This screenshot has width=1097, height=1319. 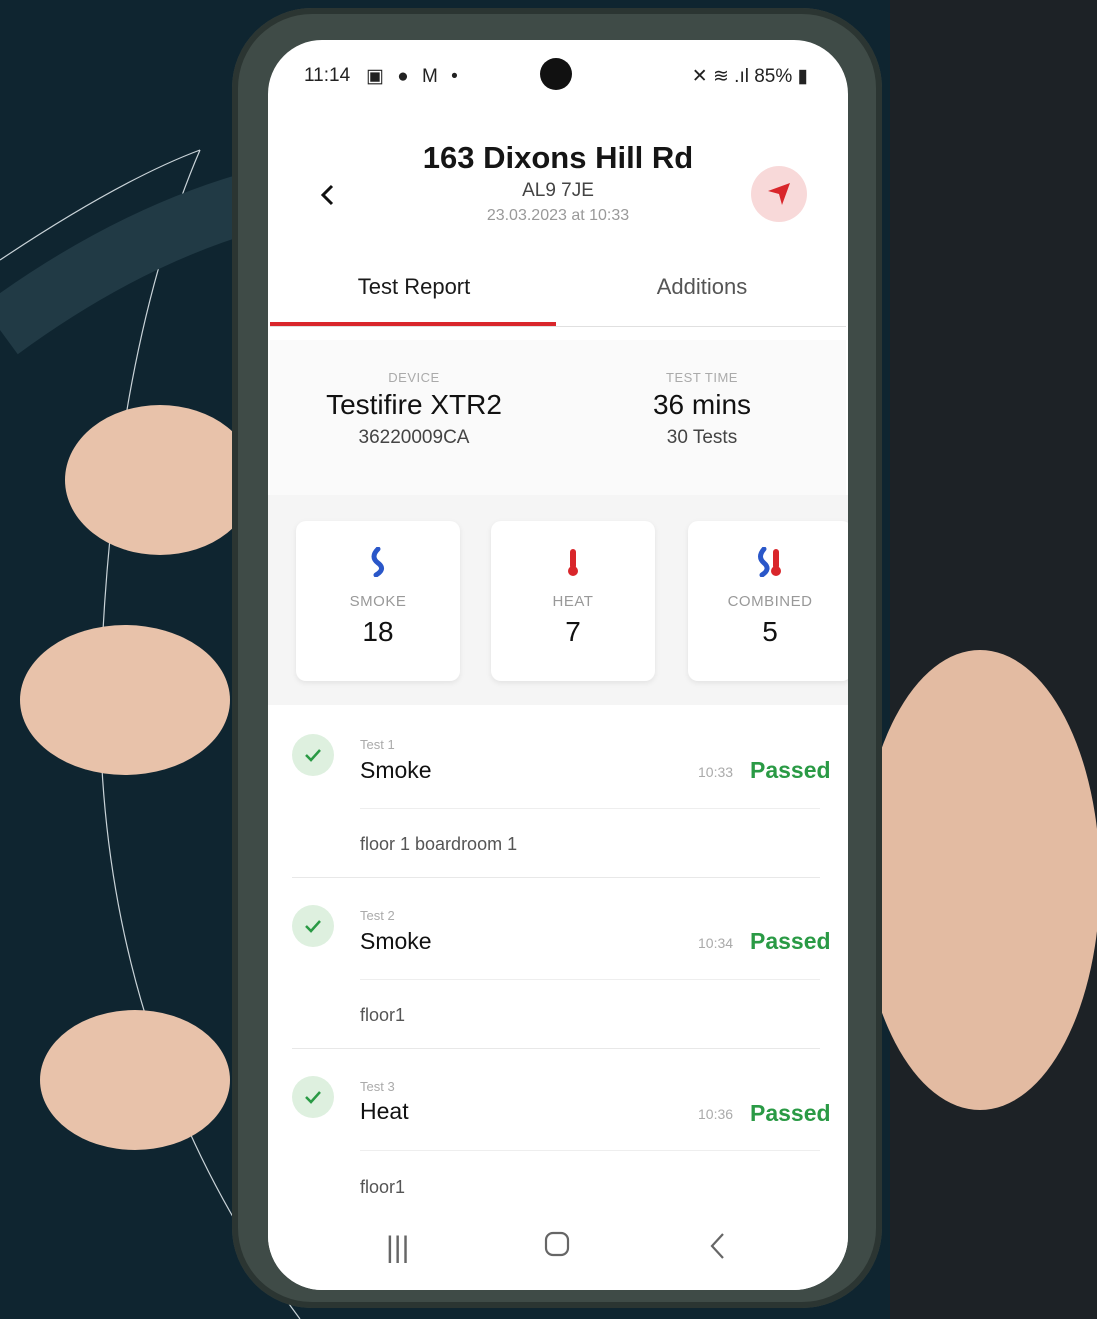 I want to click on device-name: Testifire XTR2, so click(x=414, y=404).